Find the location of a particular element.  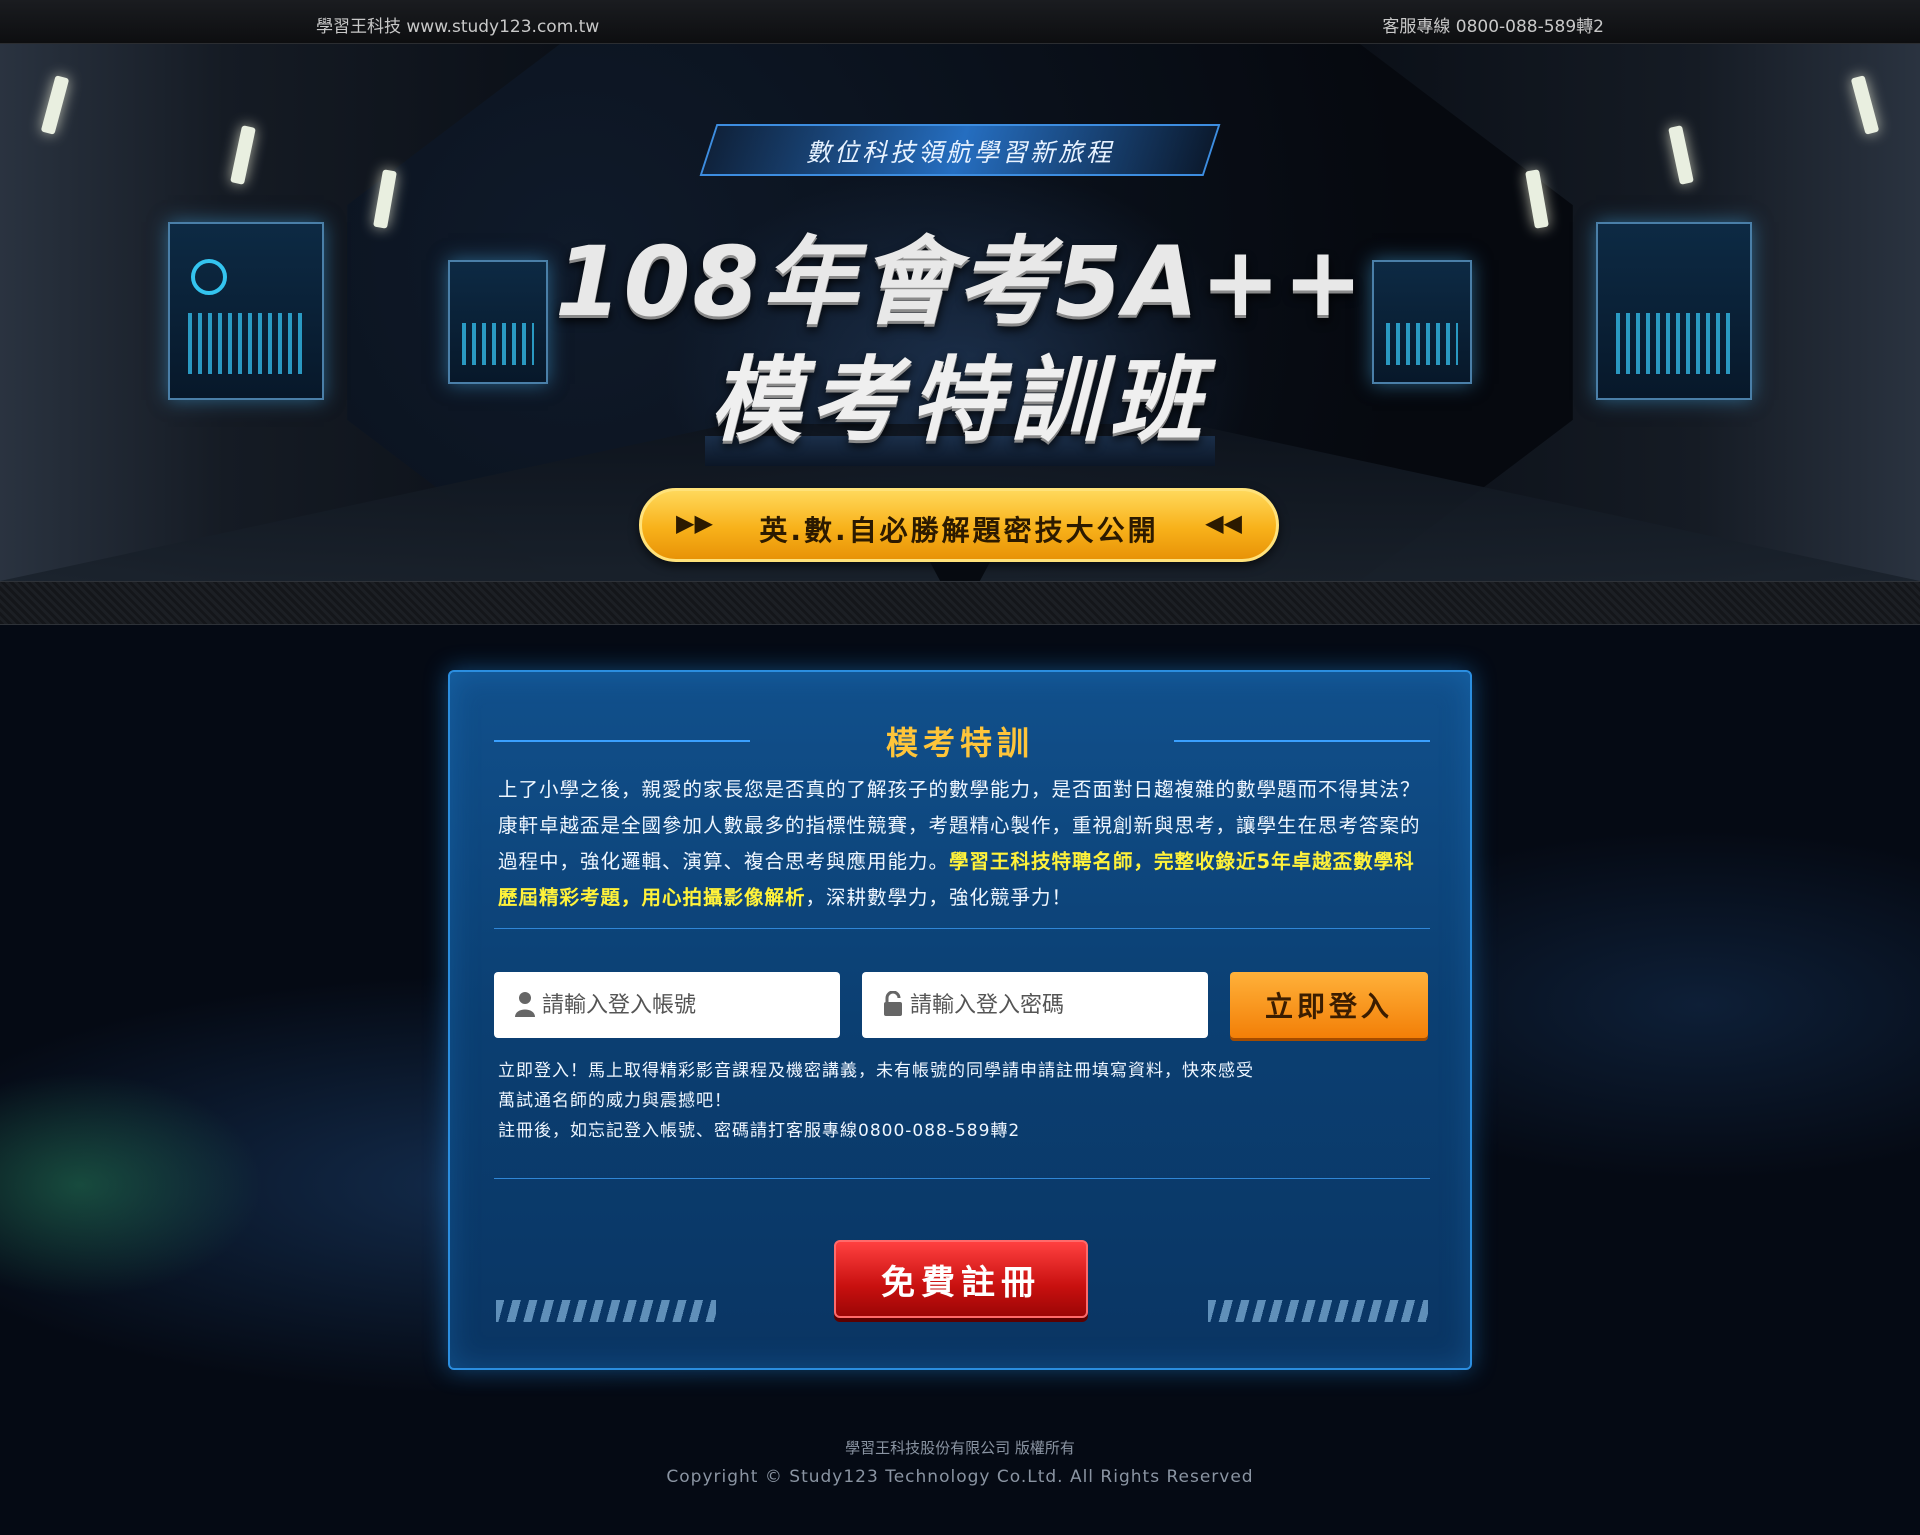

panel-title: 模考特訓 is located at coordinates (959, 743).